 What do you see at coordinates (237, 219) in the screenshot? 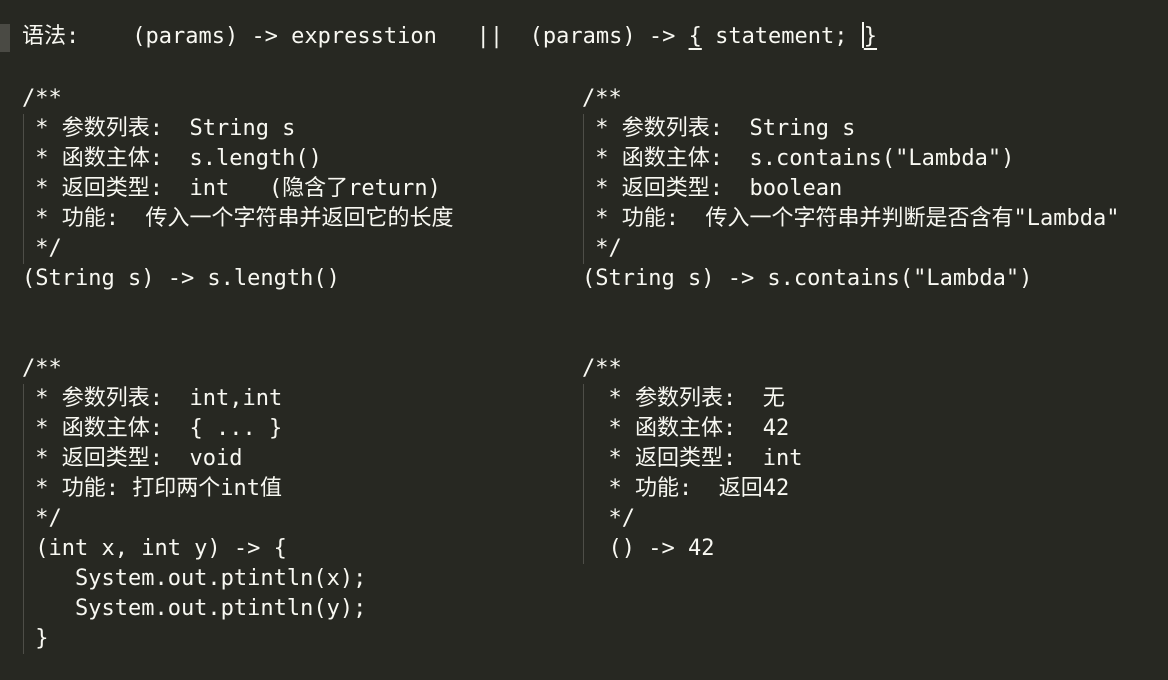
I see `code-line: * 功能: 传入一个字符串并返回它的长度` at bounding box center [237, 219].